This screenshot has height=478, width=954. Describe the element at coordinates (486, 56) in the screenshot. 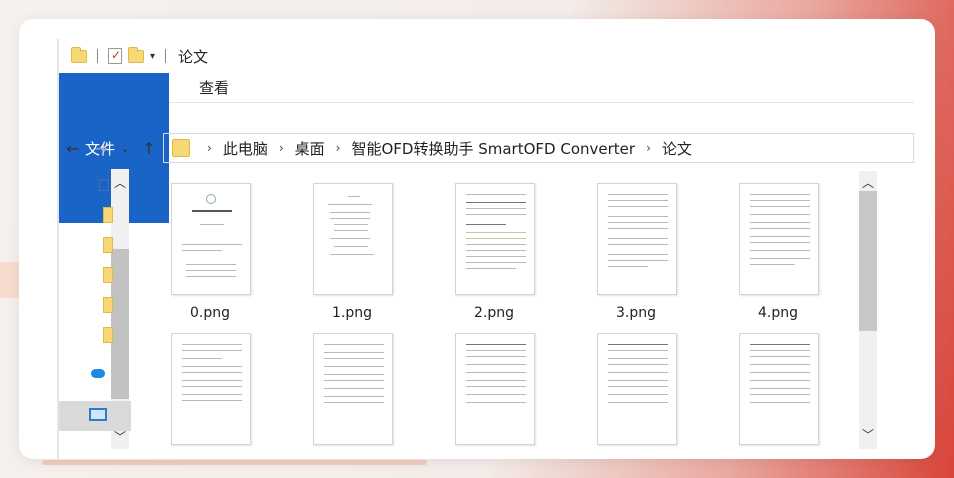

I see `title-bar: ▾ 论文` at that location.